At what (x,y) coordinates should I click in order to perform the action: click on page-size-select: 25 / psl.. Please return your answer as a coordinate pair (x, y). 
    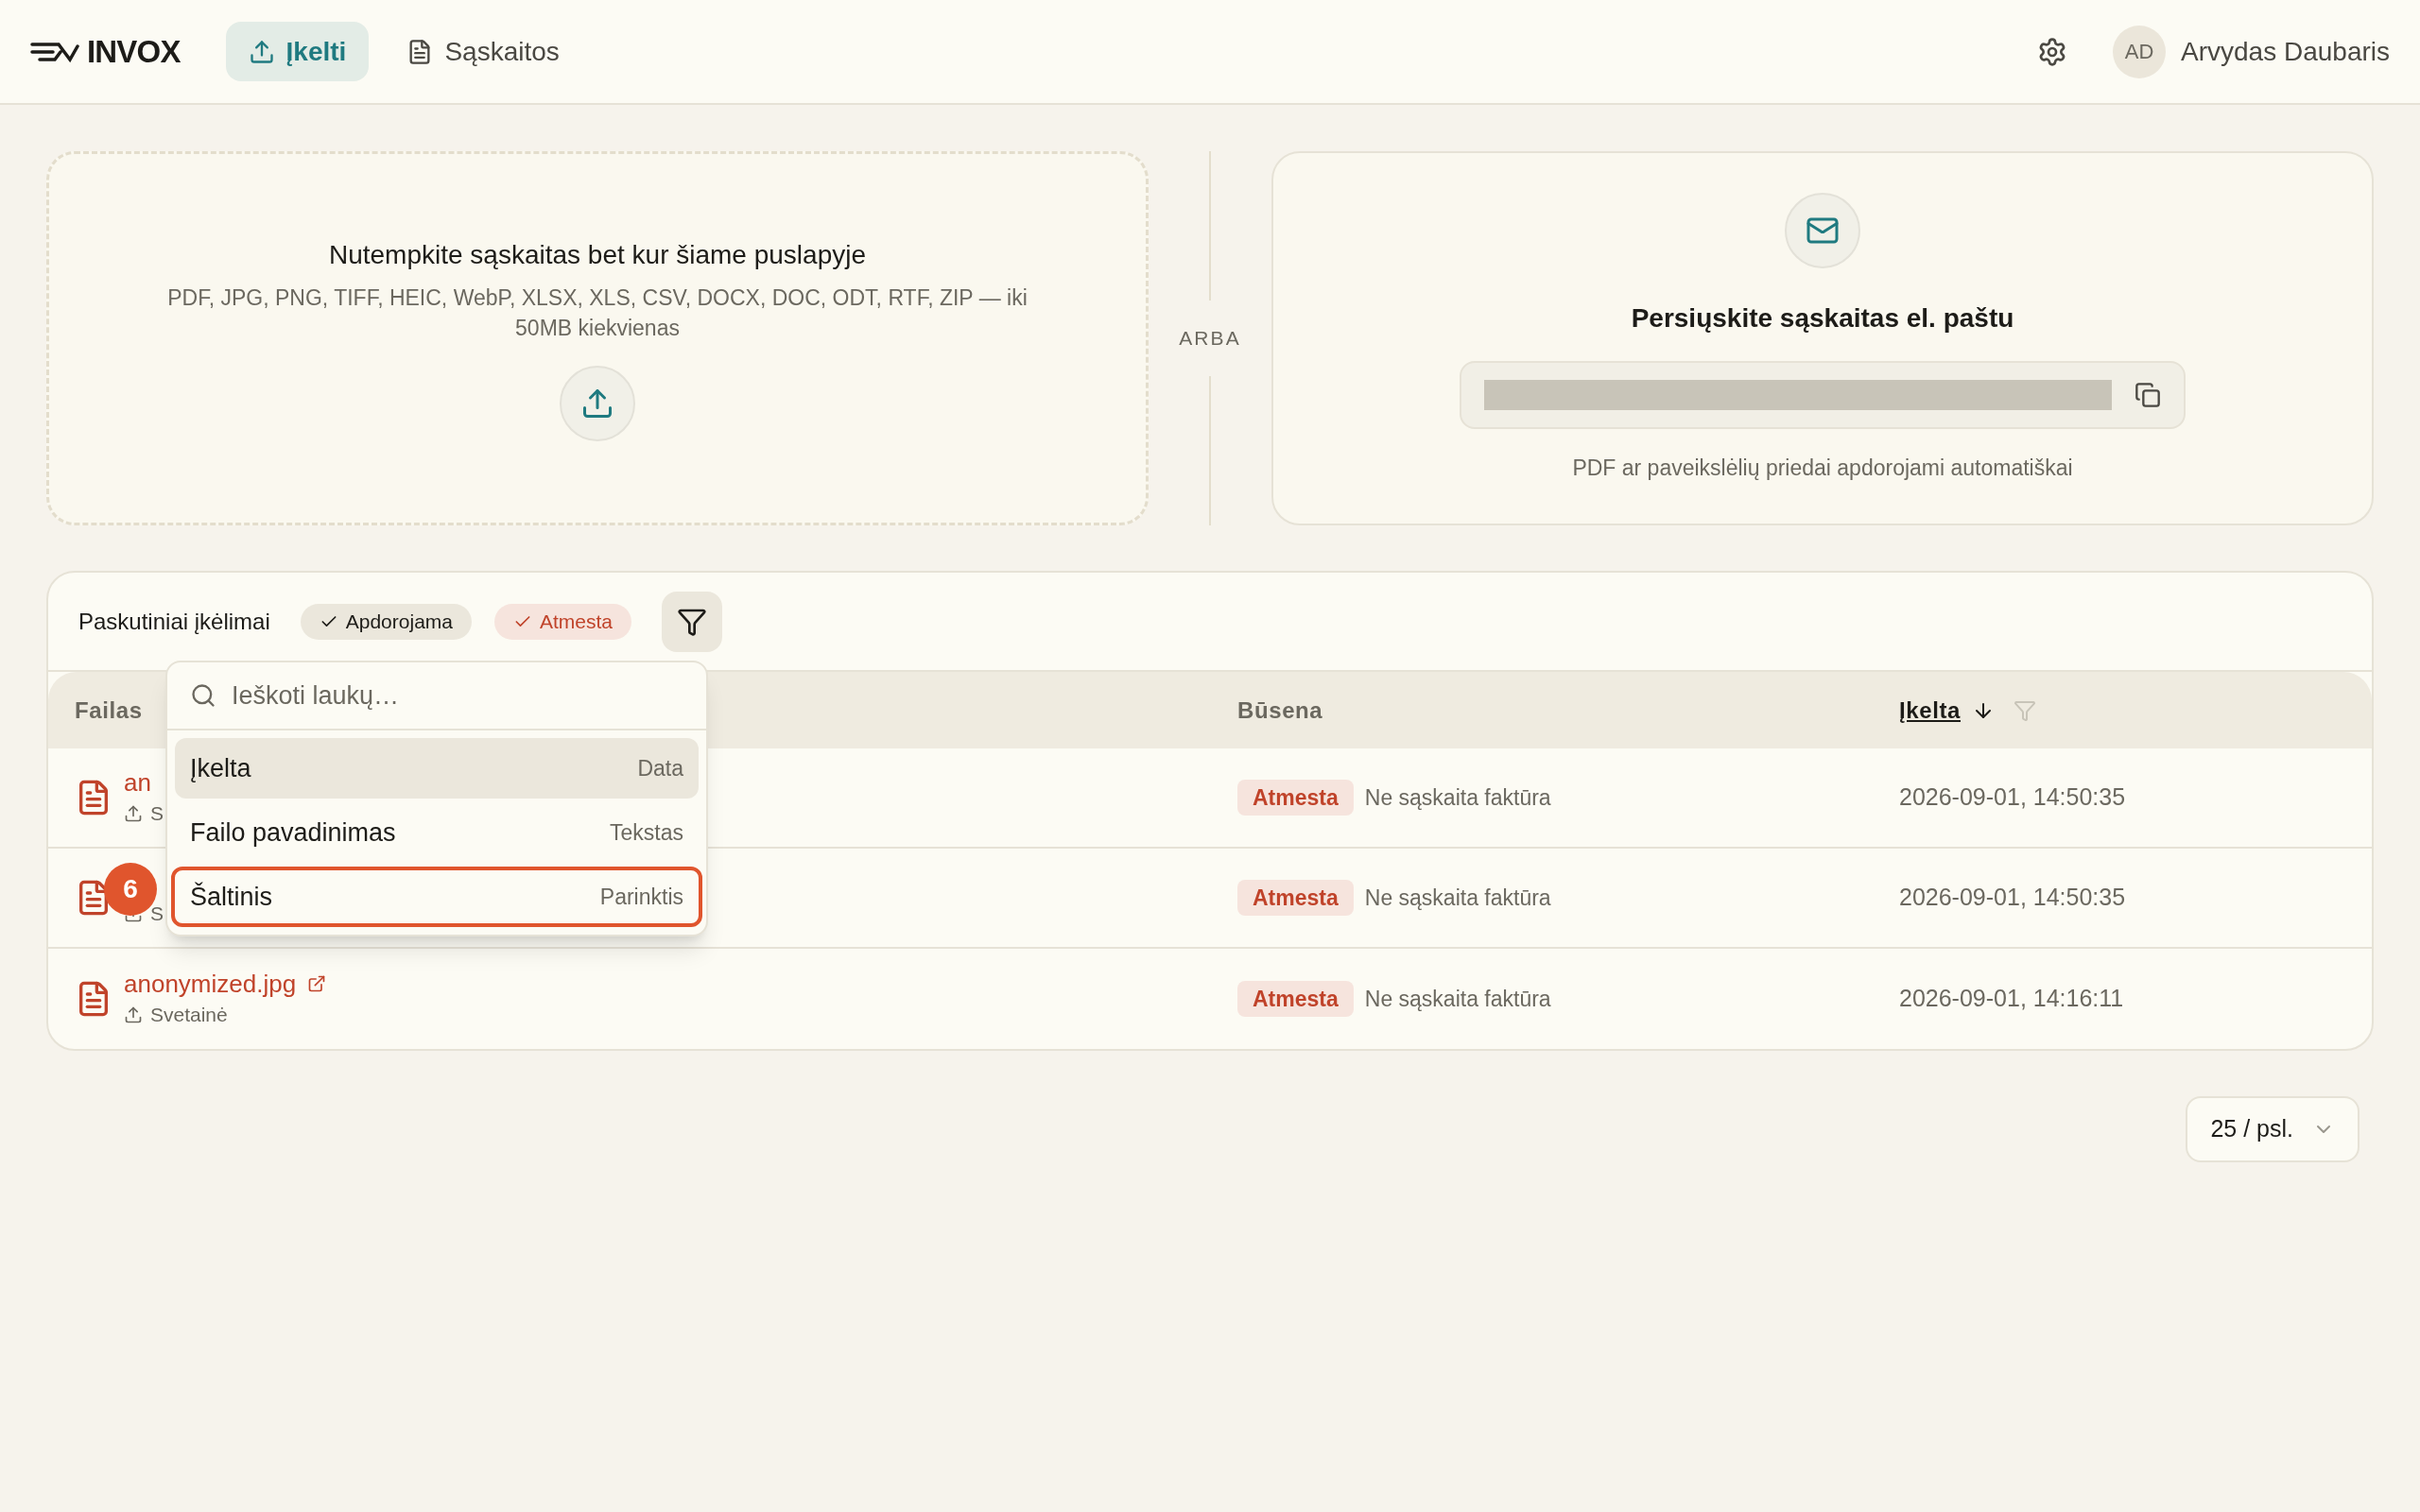
    Looking at the image, I should click on (2273, 1129).